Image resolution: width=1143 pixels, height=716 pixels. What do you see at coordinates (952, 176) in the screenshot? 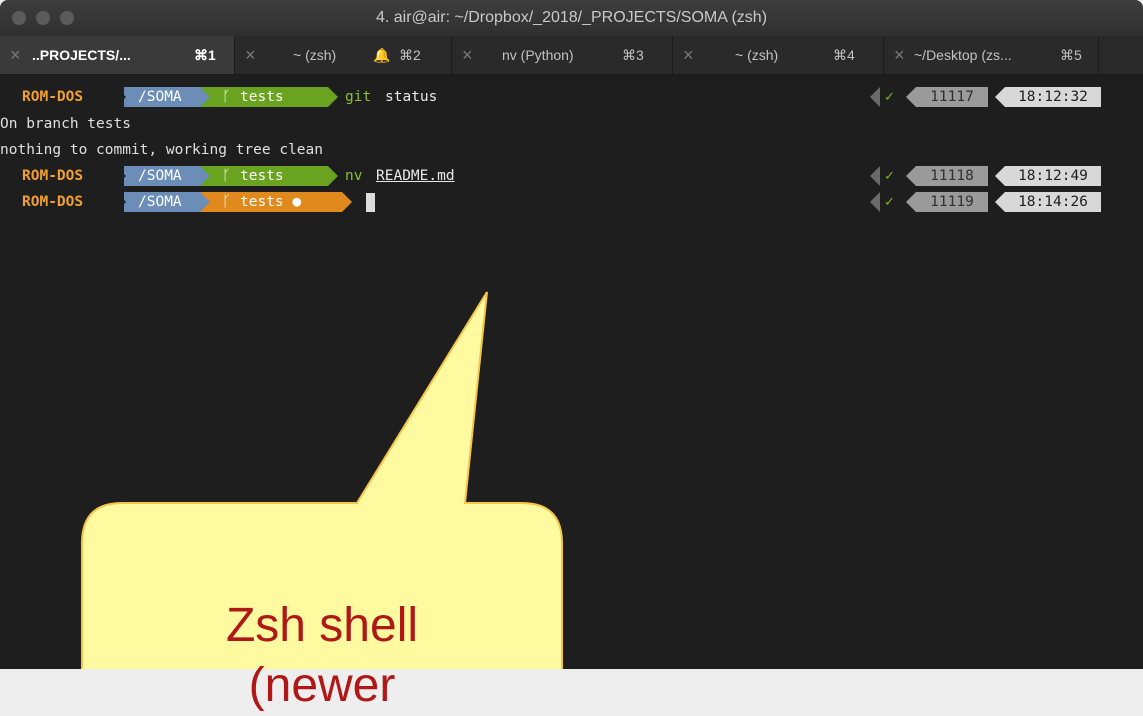
I see `history-number: 11118` at bounding box center [952, 176].